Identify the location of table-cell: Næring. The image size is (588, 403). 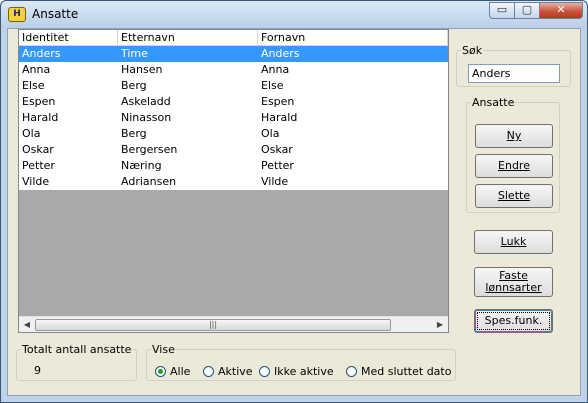
(141, 165).